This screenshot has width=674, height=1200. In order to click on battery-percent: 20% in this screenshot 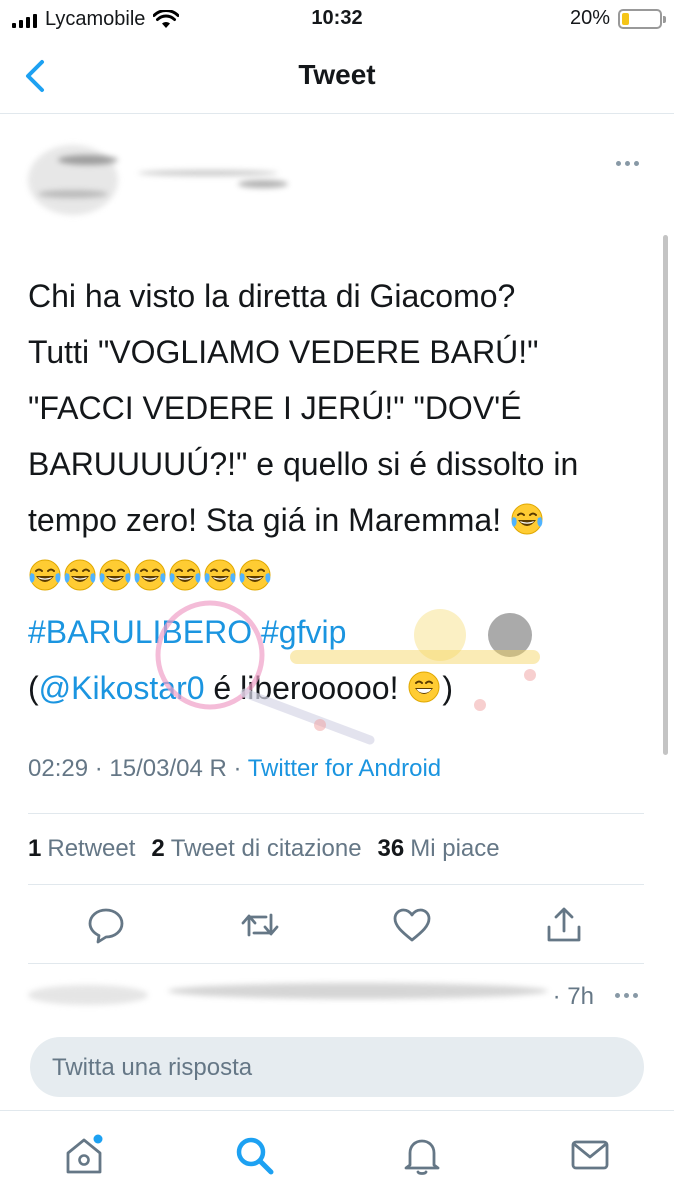, I will do `click(589, 18)`.